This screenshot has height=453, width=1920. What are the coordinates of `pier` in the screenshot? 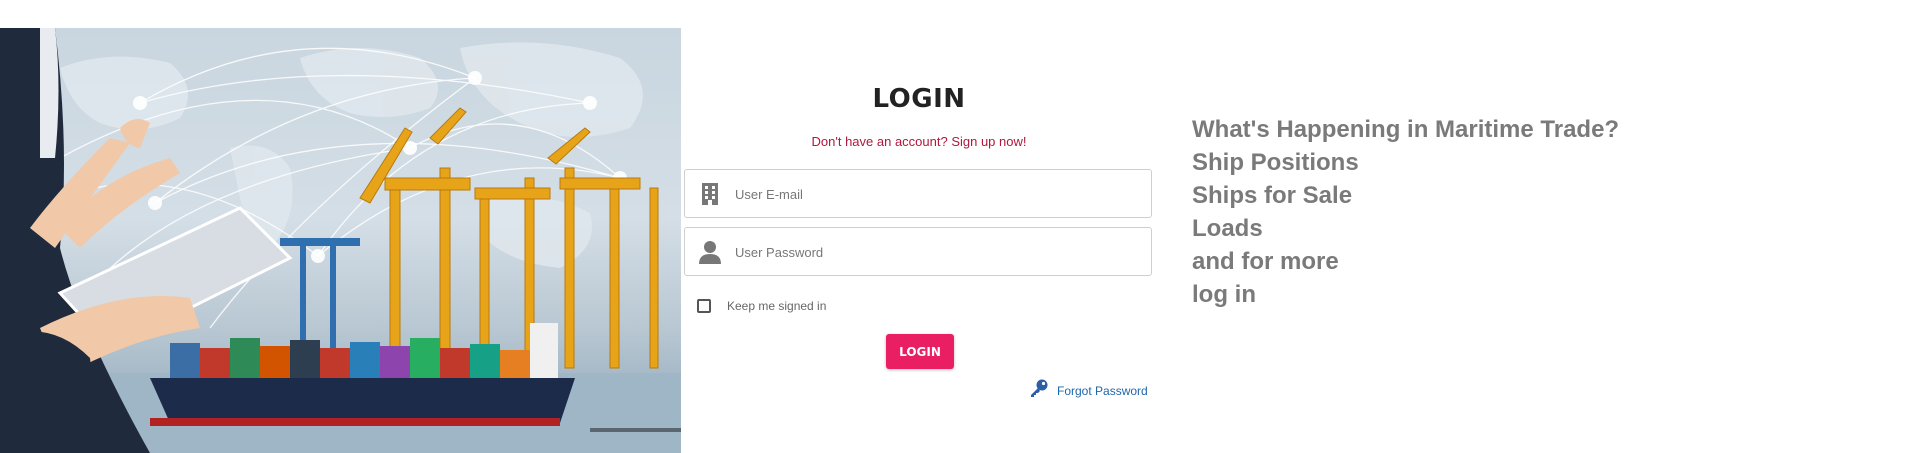 It's located at (635, 430).